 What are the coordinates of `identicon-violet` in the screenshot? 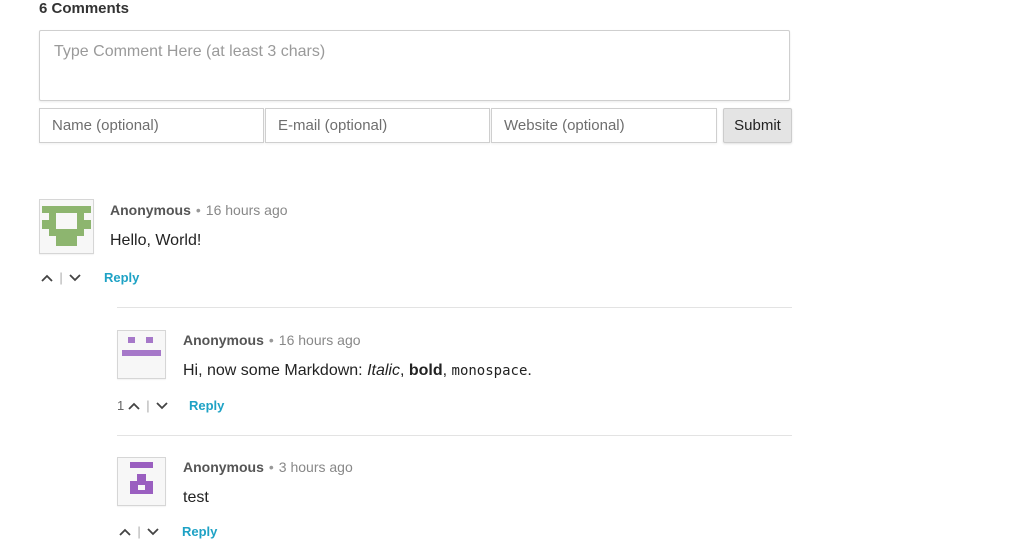 It's located at (141, 481).